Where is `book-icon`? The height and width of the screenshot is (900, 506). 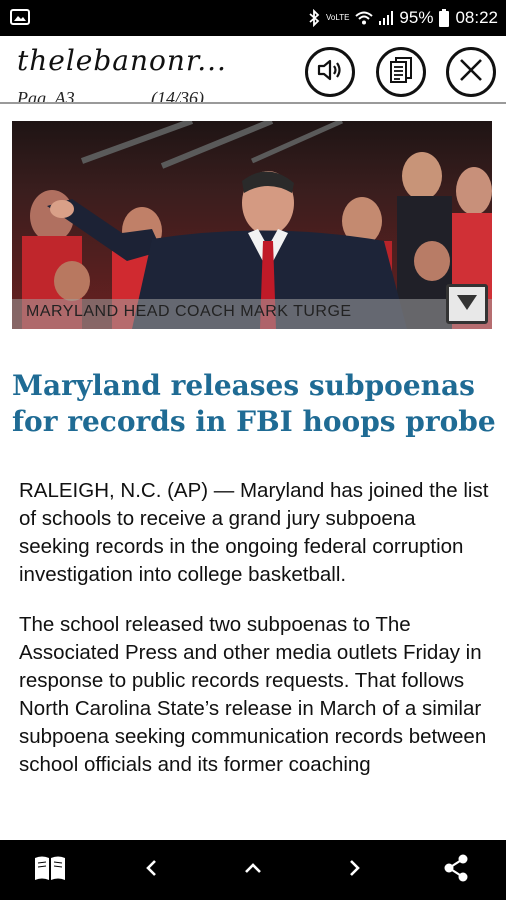 book-icon is located at coordinates (50, 870).